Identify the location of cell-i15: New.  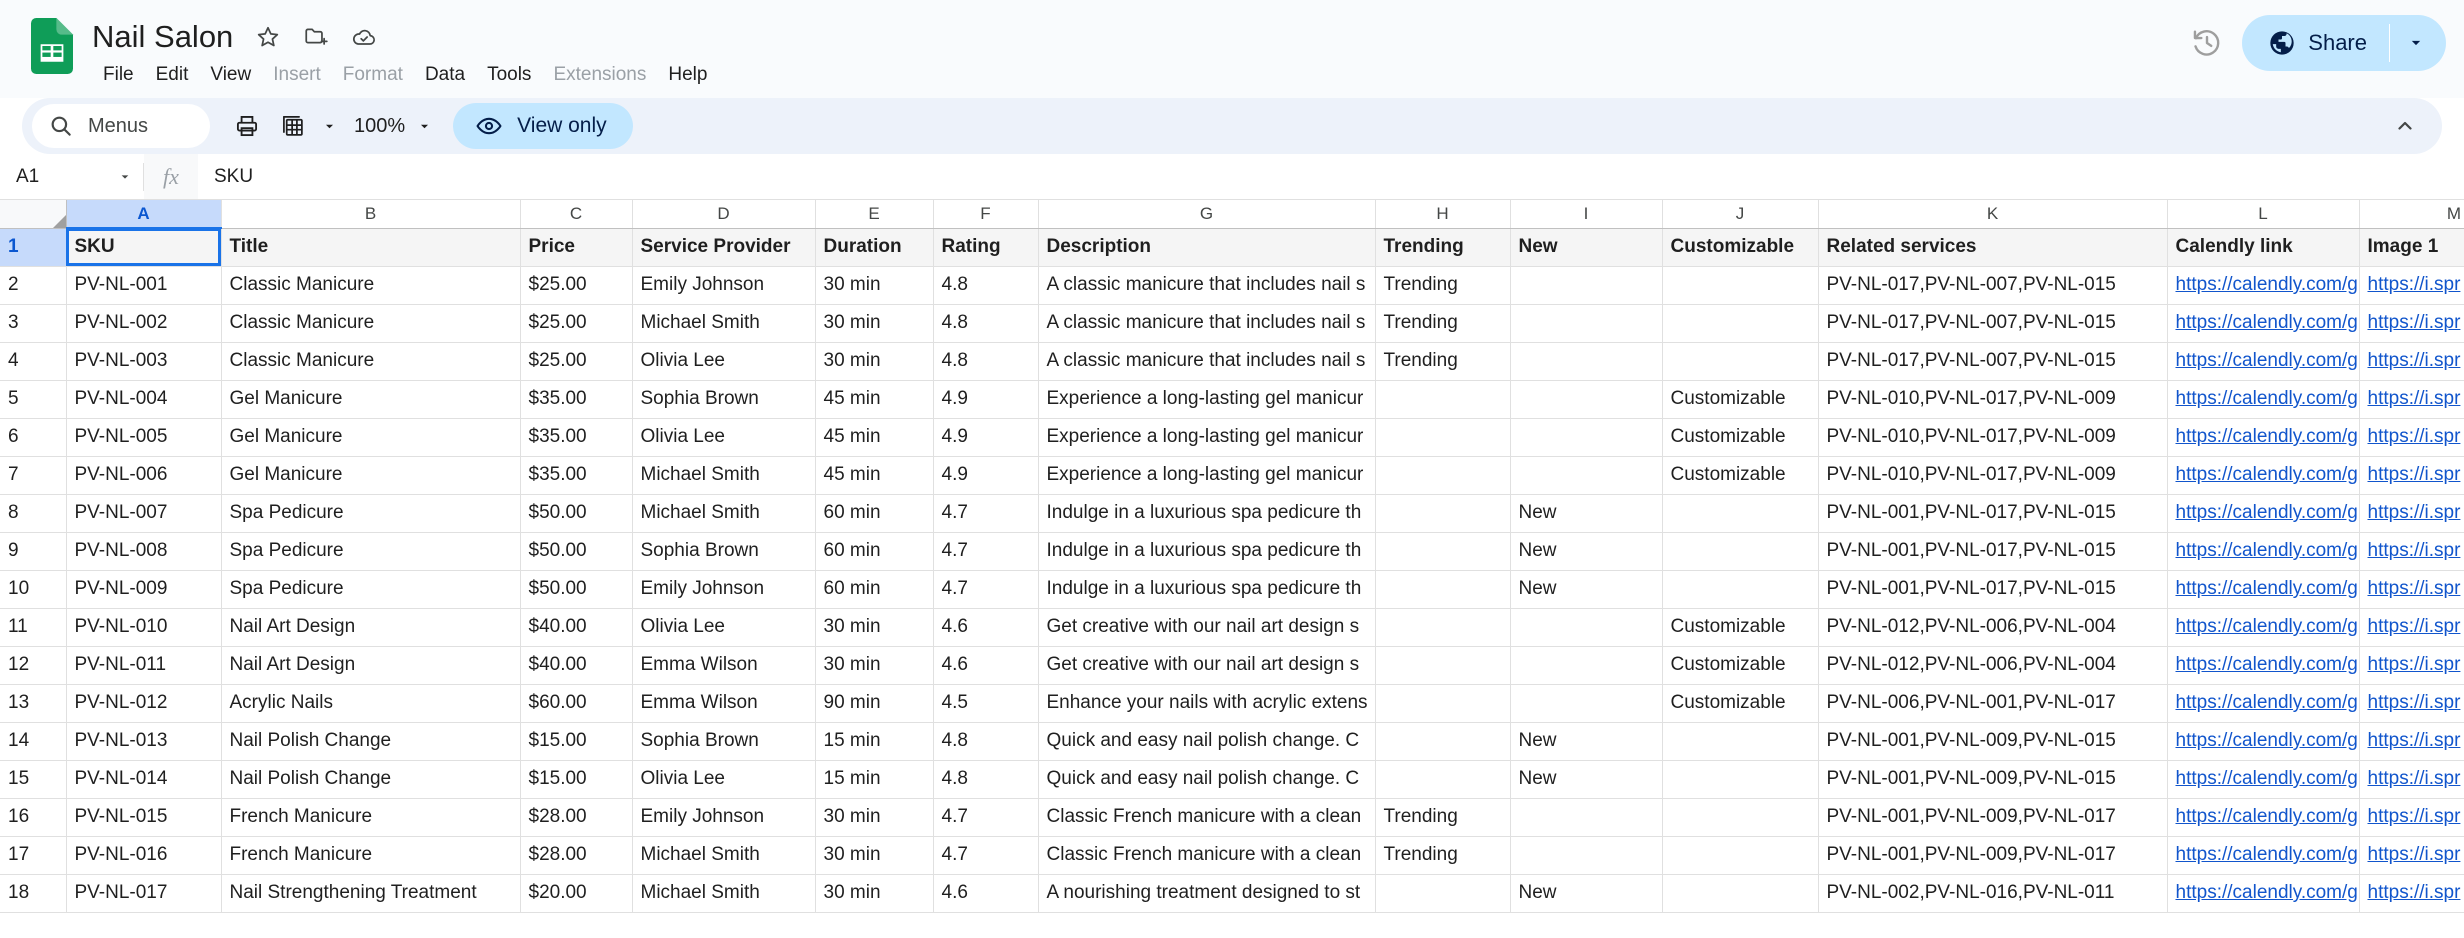
(1586, 779).